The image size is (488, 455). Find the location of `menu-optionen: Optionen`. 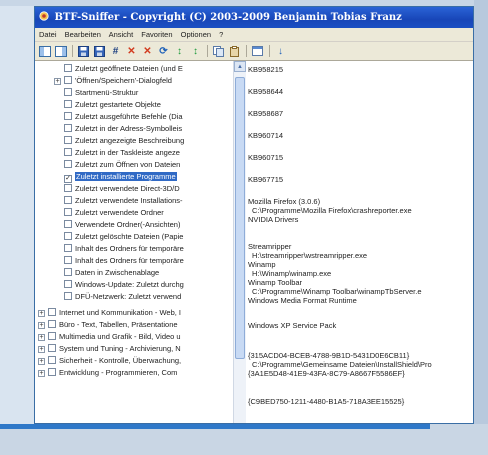

menu-optionen: Optionen is located at coordinates (196, 34).